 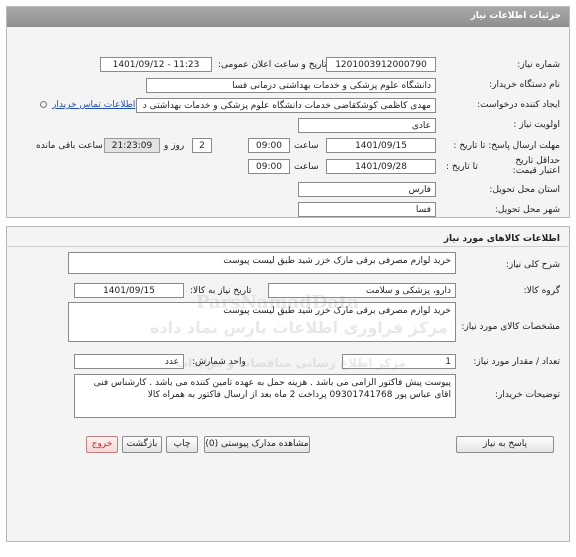 What do you see at coordinates (367, 125) in the screenshot?
I see `priority-field: عادی` at bounding box center [367, 125].